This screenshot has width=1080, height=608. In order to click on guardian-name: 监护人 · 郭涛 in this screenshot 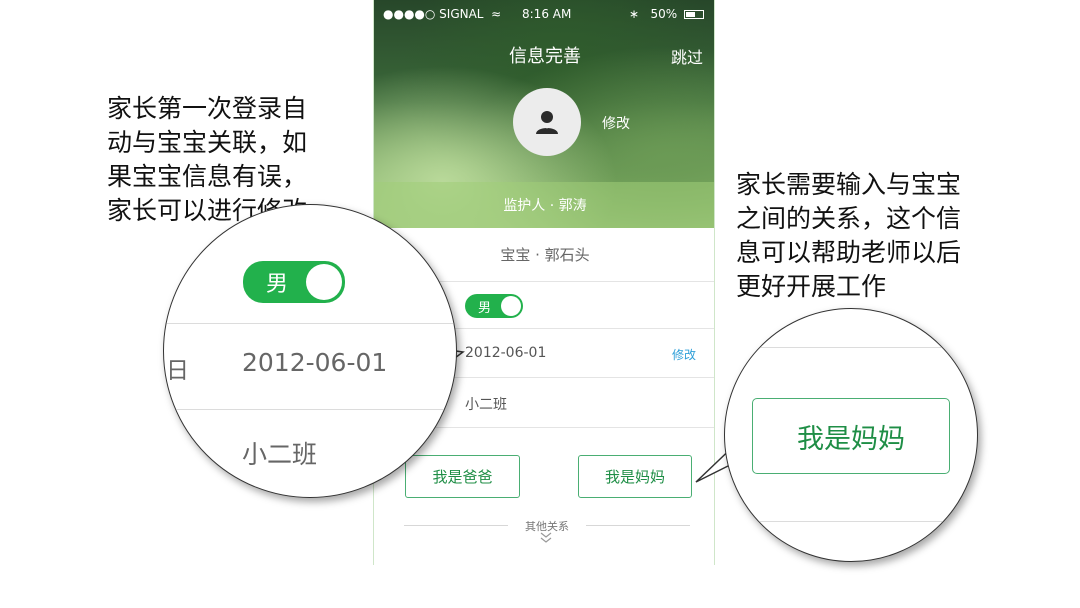, I will do `click(545, 206)`.